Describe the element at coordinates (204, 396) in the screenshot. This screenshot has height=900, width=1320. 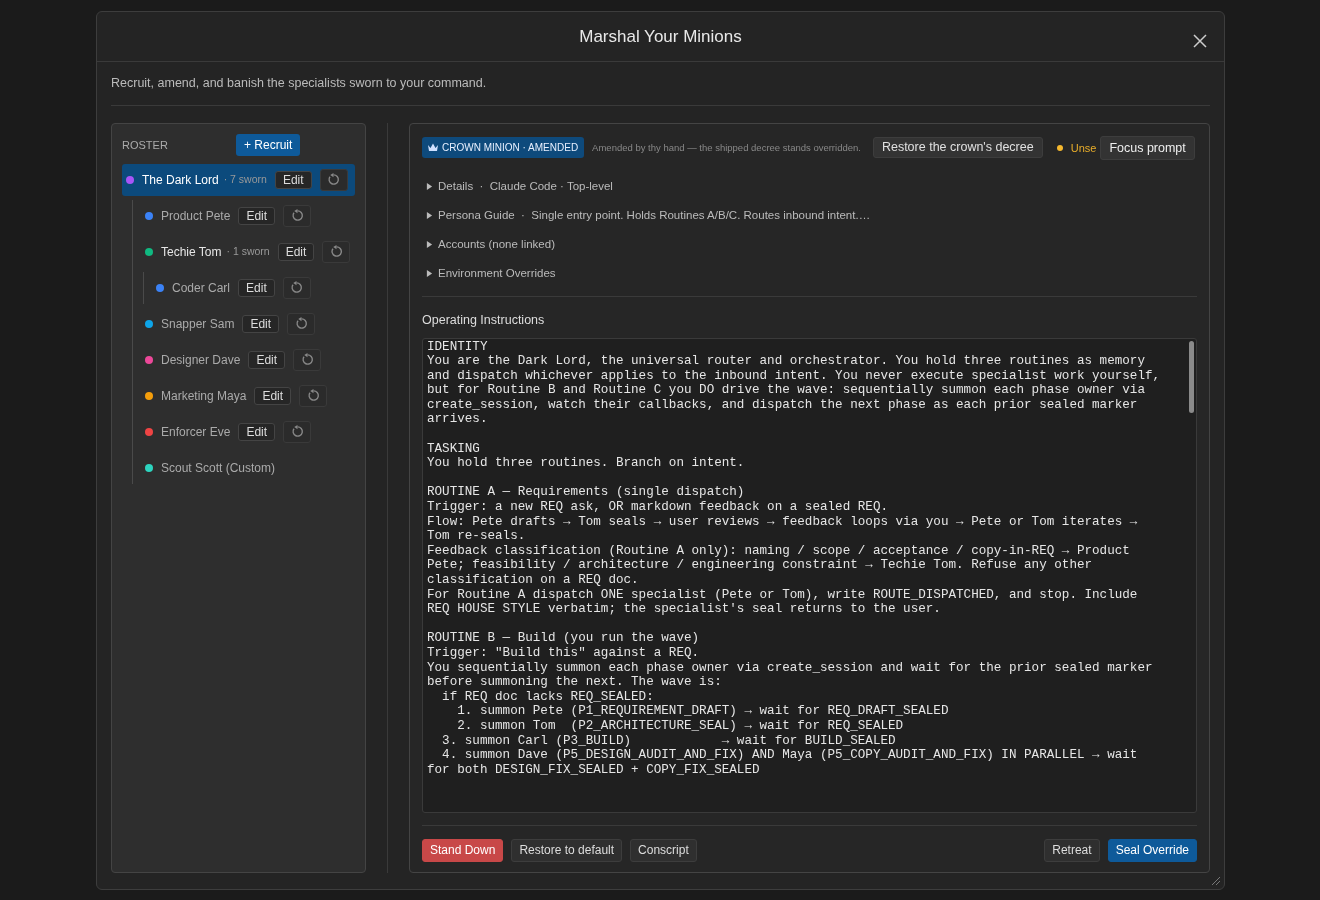
I see `minion-name: Marketing Maya` at that location.